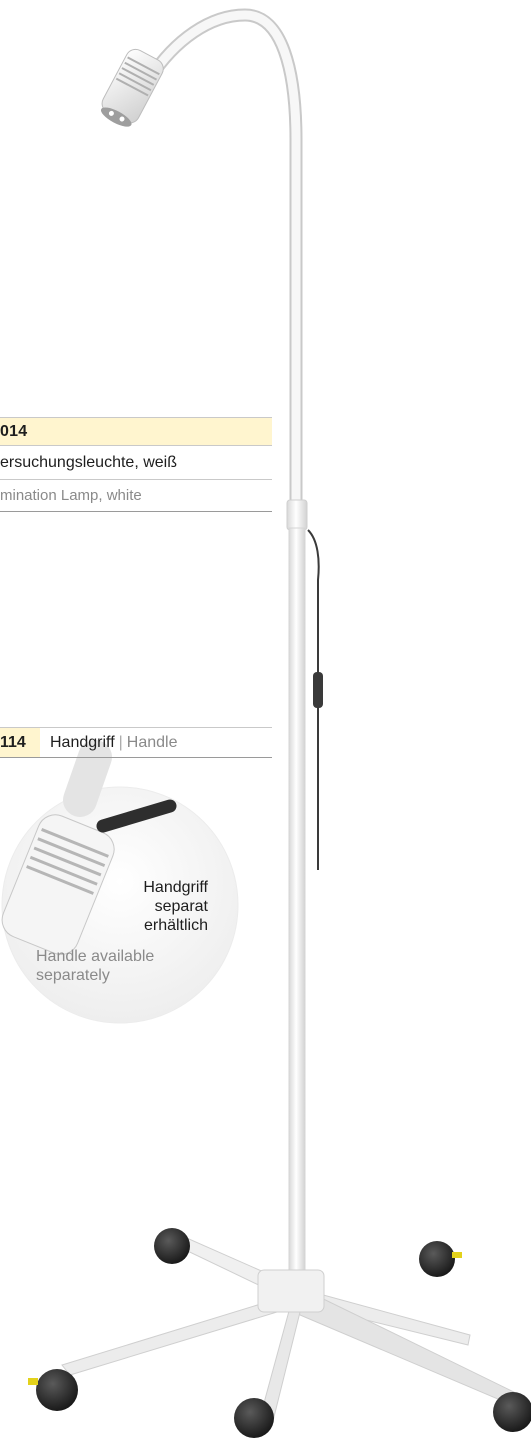 The height and width of the screenshot is (1442, 531). Describe the element at coordinates (82, 742) in the screenshot. I see `handle-name-de: Handgriff` at that location.